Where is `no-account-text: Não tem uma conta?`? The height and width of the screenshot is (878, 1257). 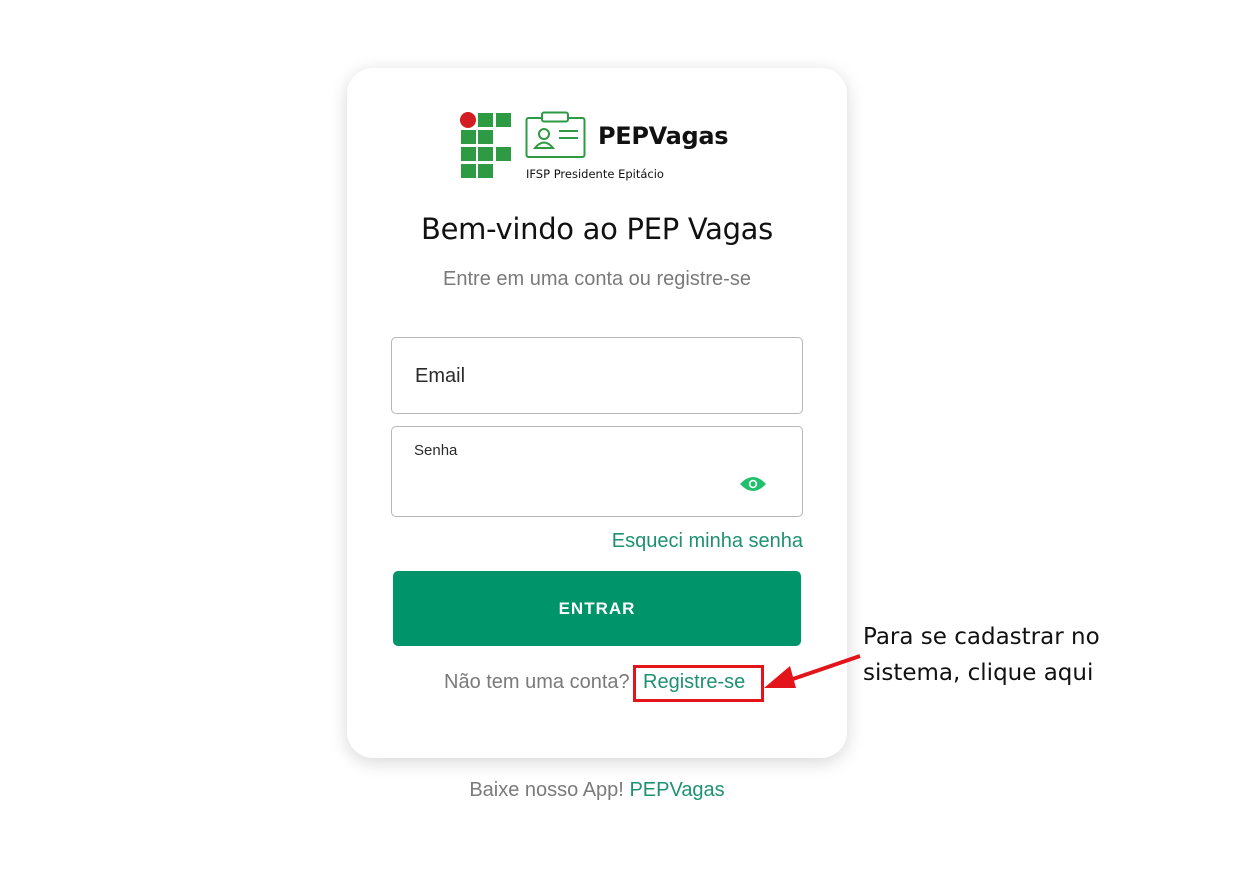
no-account-text: Não tem uma conta? is located at coordinates (537, 682).